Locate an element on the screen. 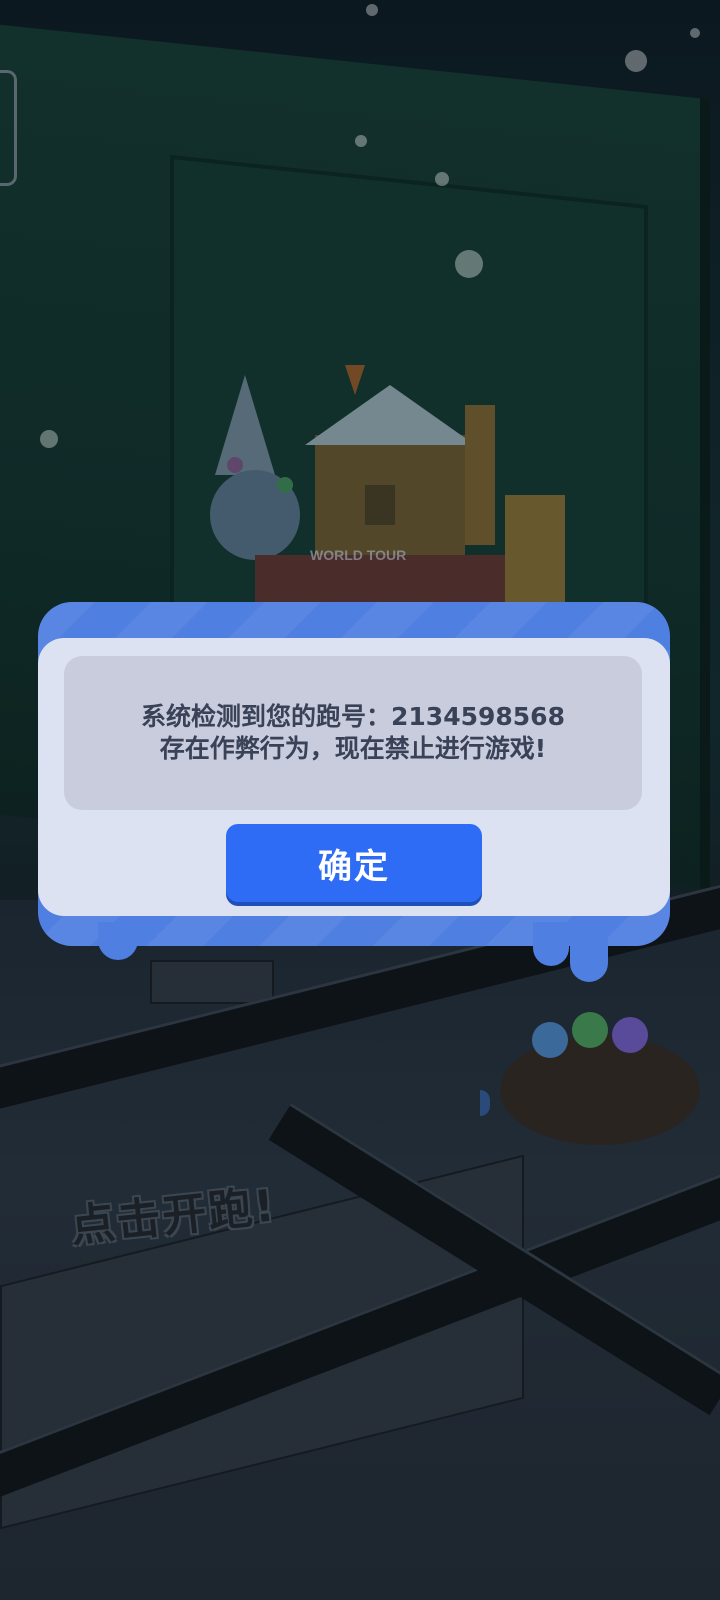  message-line-2: 存在作弊行为，现在禁止进行游戏! is located at coordinates (353, 748).